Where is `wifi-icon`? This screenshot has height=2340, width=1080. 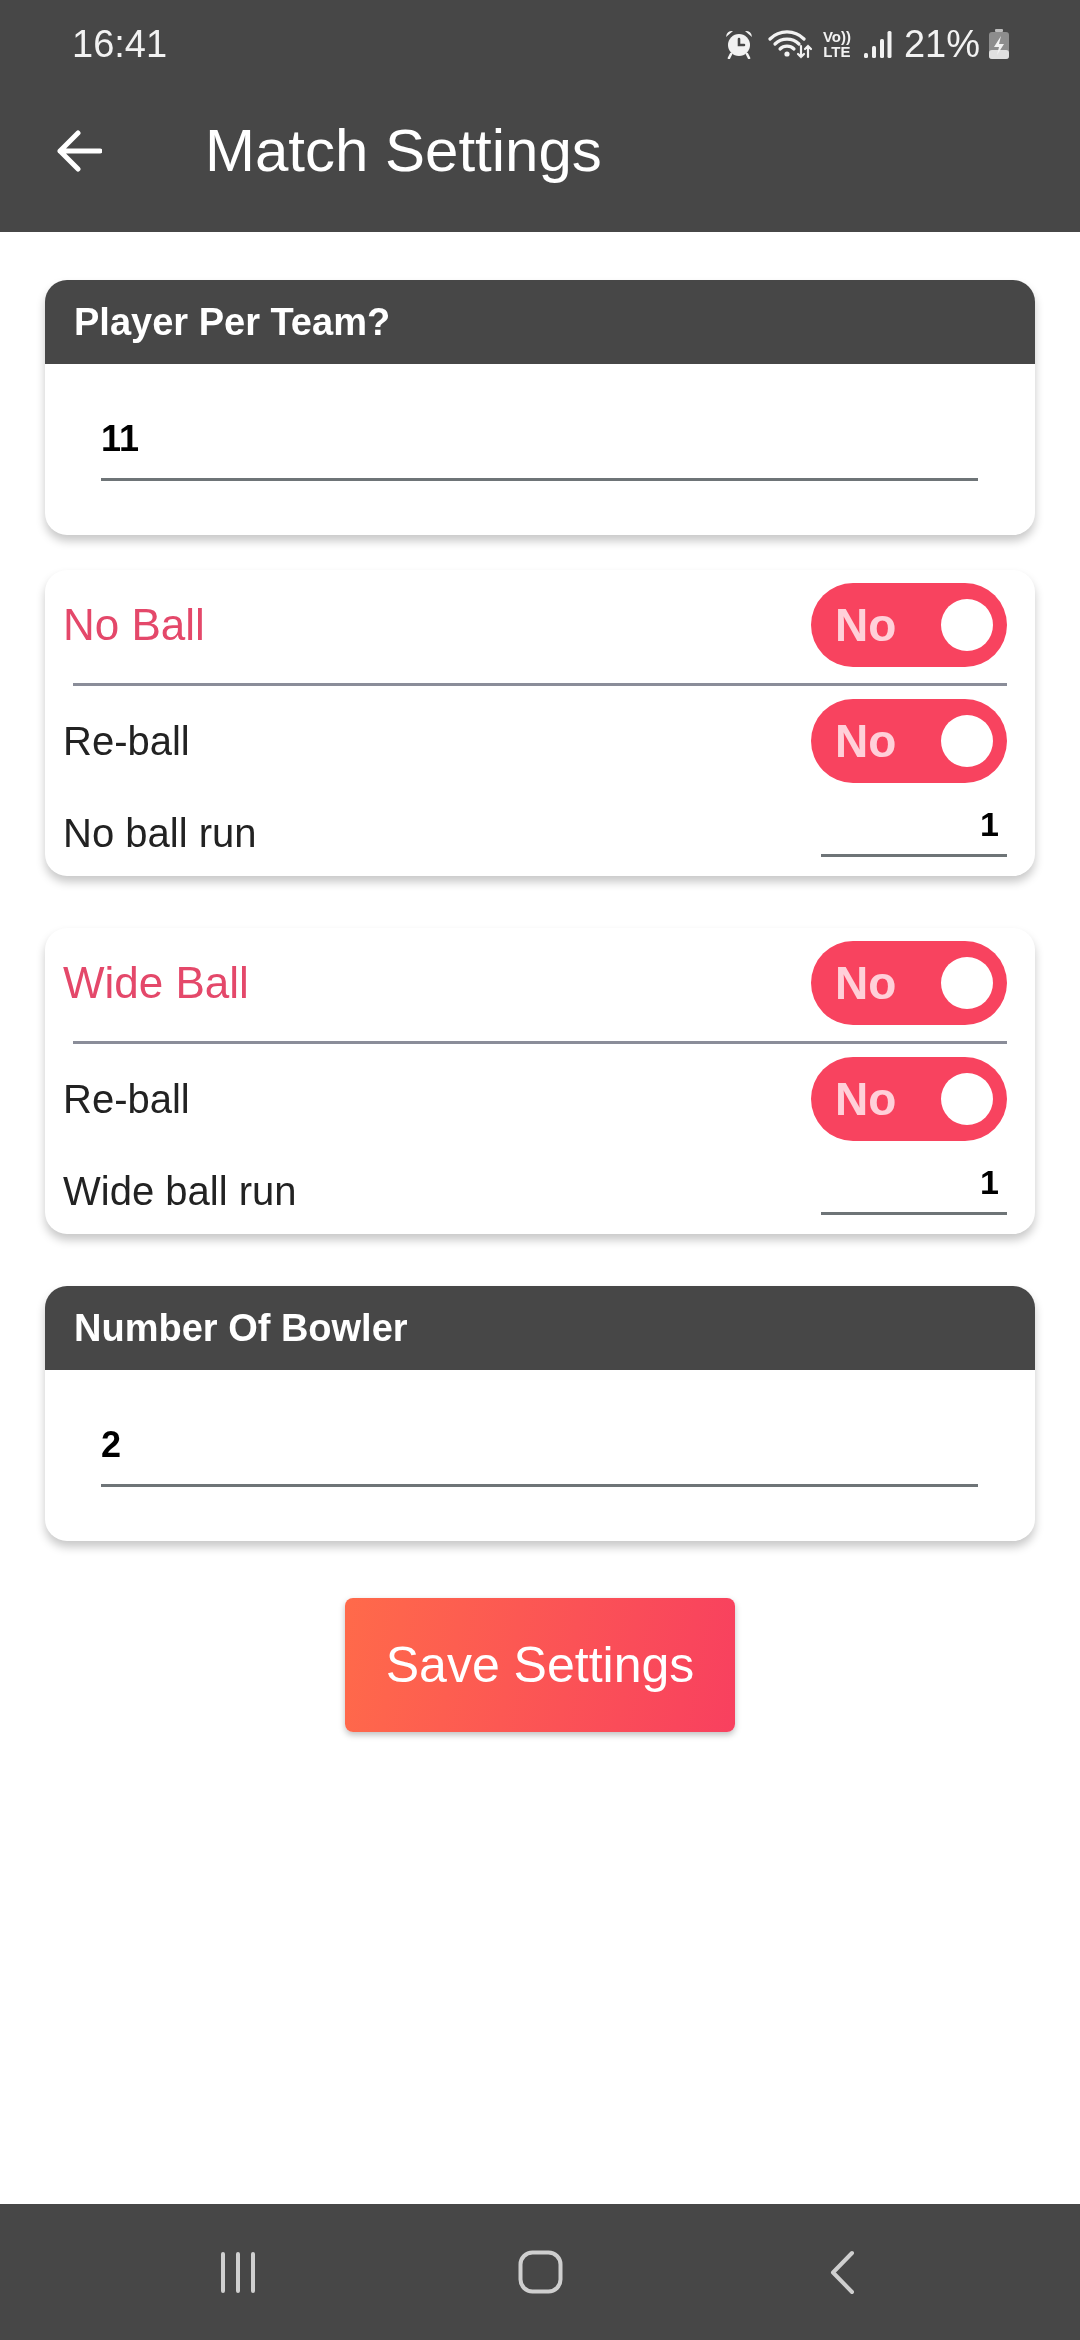 wifi-icon is located at coordinates (790, 44).